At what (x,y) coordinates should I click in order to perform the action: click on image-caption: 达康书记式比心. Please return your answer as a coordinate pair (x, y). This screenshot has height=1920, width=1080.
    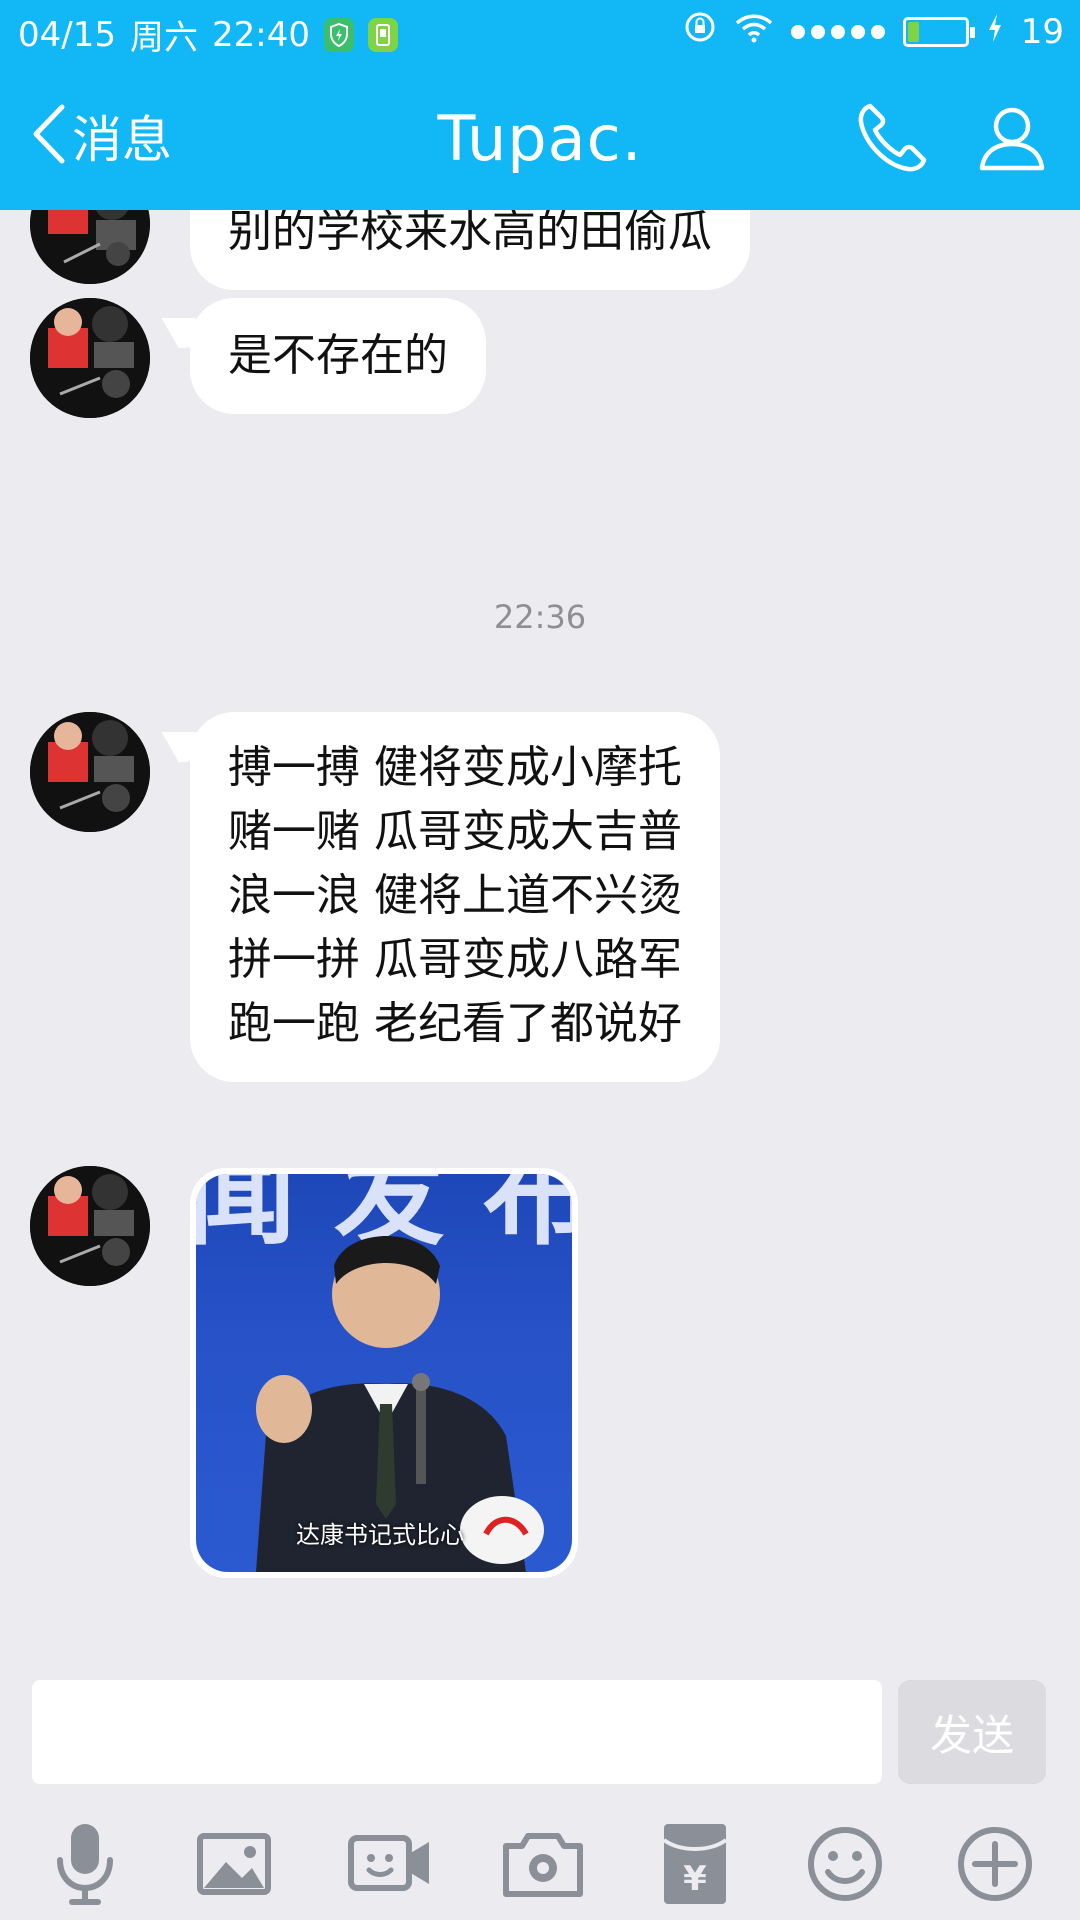
    Looking at the image, I should click on (380, 1535).